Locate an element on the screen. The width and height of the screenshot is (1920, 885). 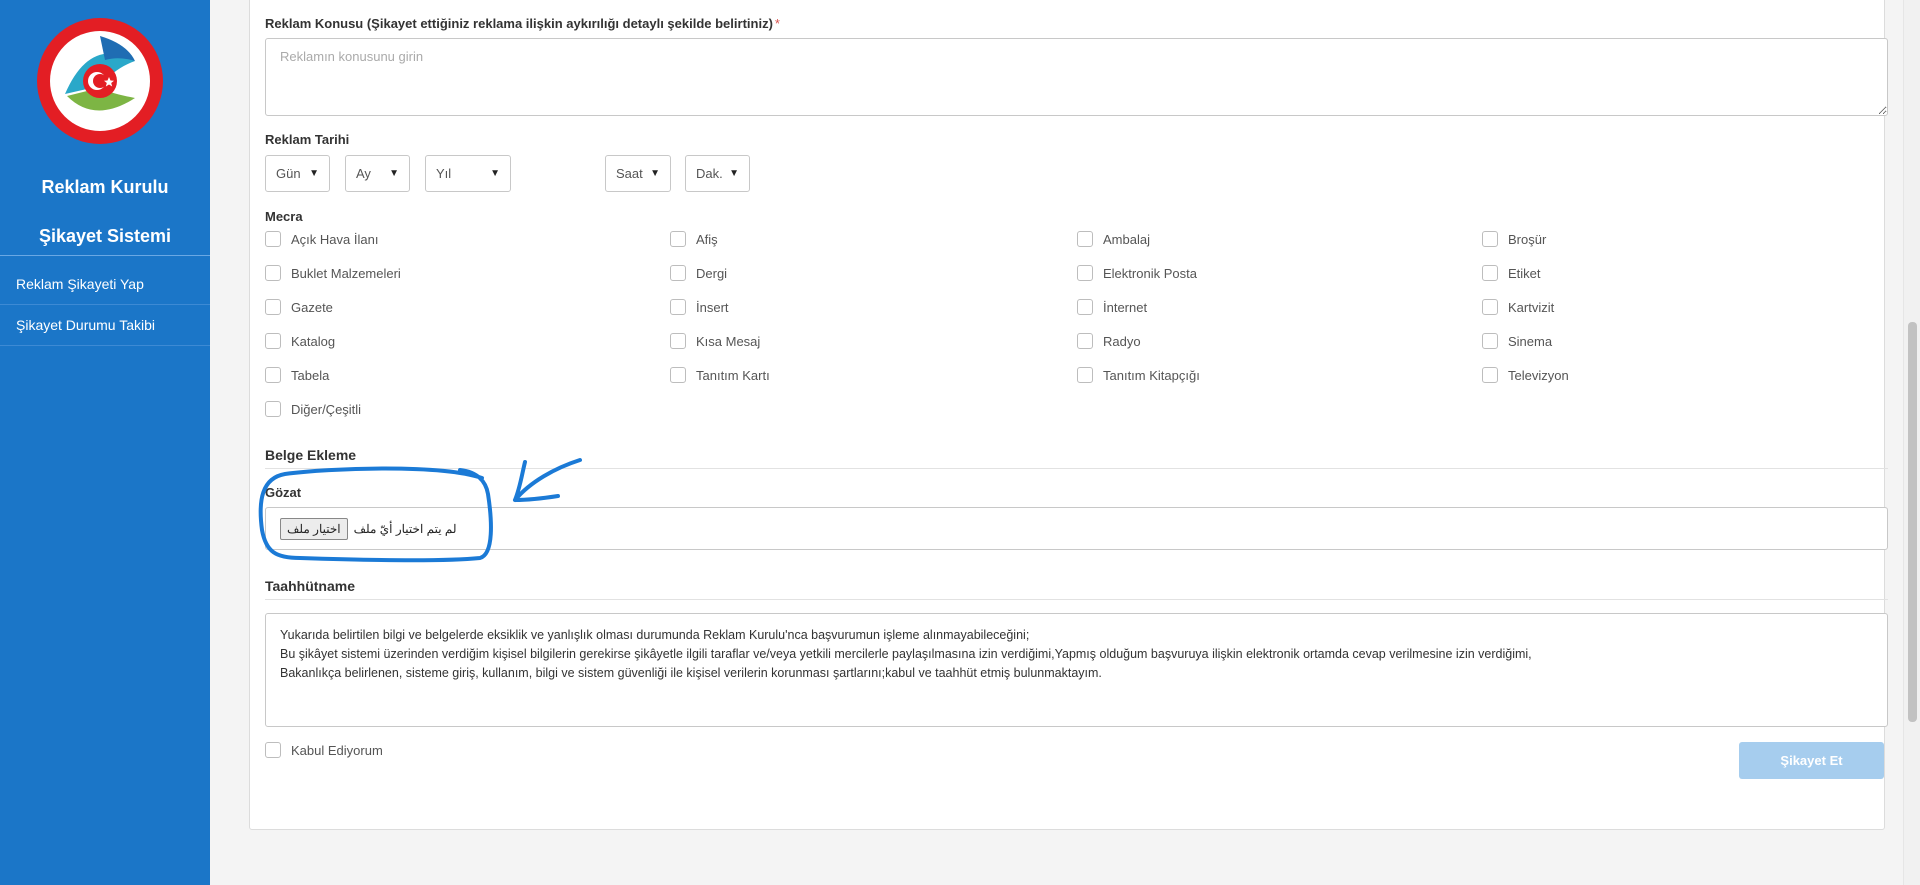
media-option-sinema: Sinema is located at coordinates (1517, 341).